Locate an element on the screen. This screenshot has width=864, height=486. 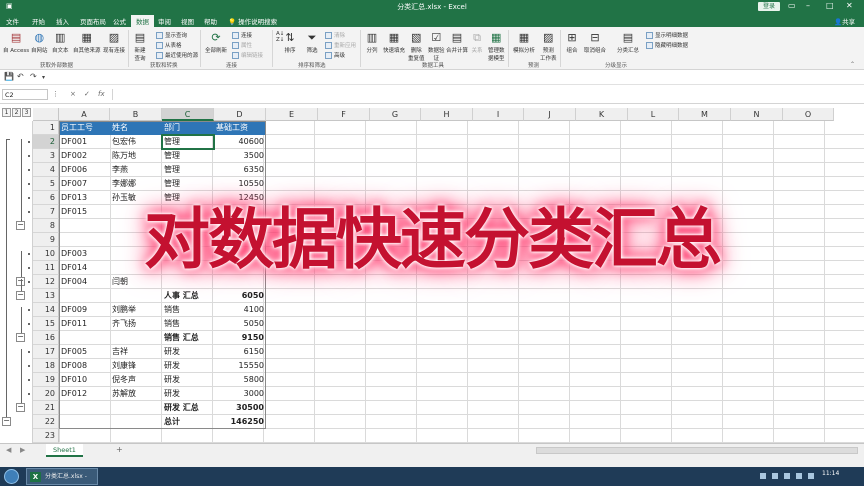
remove-duplicates-button: ▧ 删除 重复值 is located at coordinates (416, 46).